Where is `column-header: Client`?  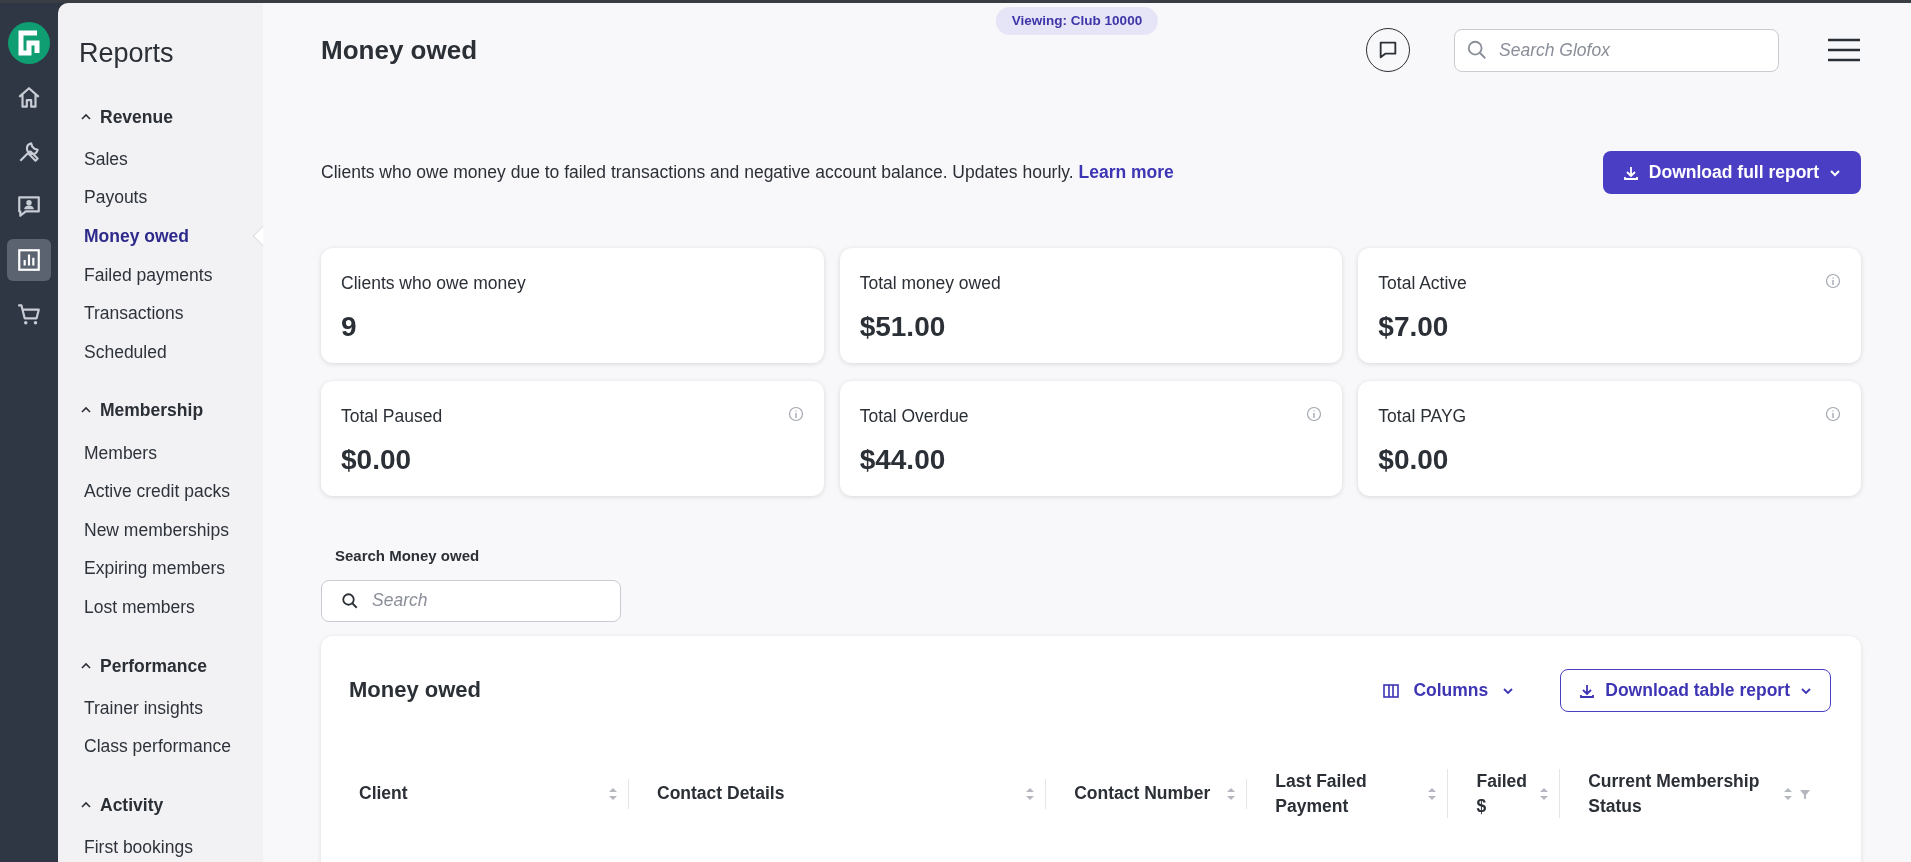
column-header: Client is located at coordinates (480, 793).